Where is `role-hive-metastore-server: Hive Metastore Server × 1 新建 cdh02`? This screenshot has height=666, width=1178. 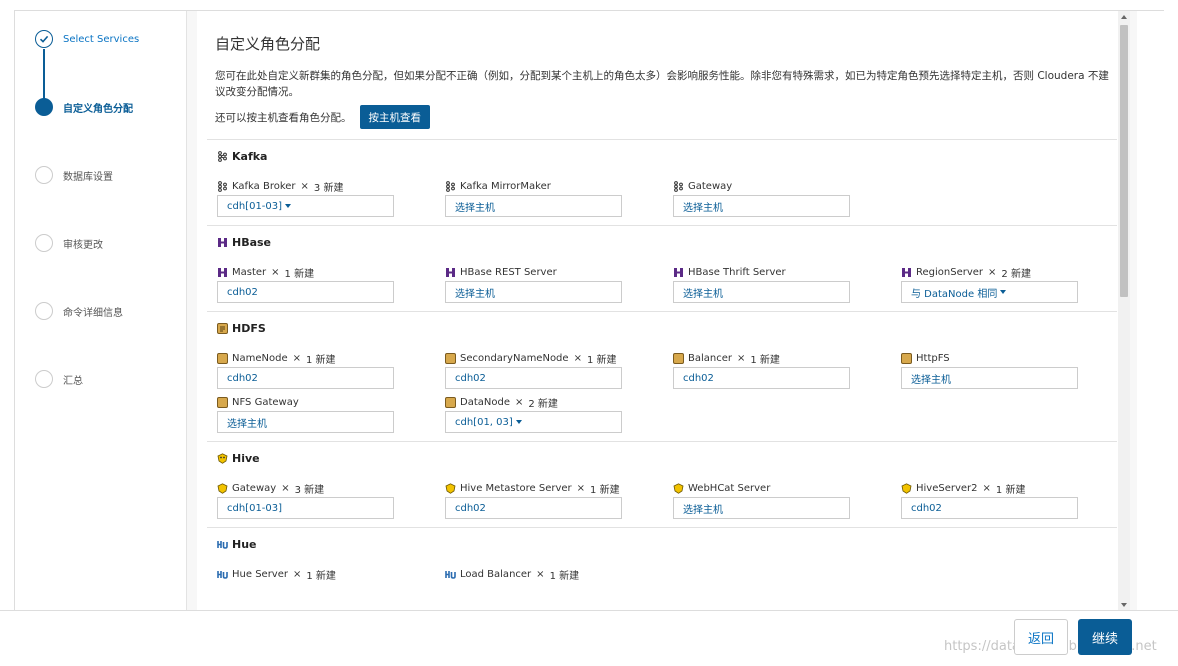
role-hive-metastore-server: Hive Metastore Server × 1 新建 cdh02 is located at coordinates (559, 500).